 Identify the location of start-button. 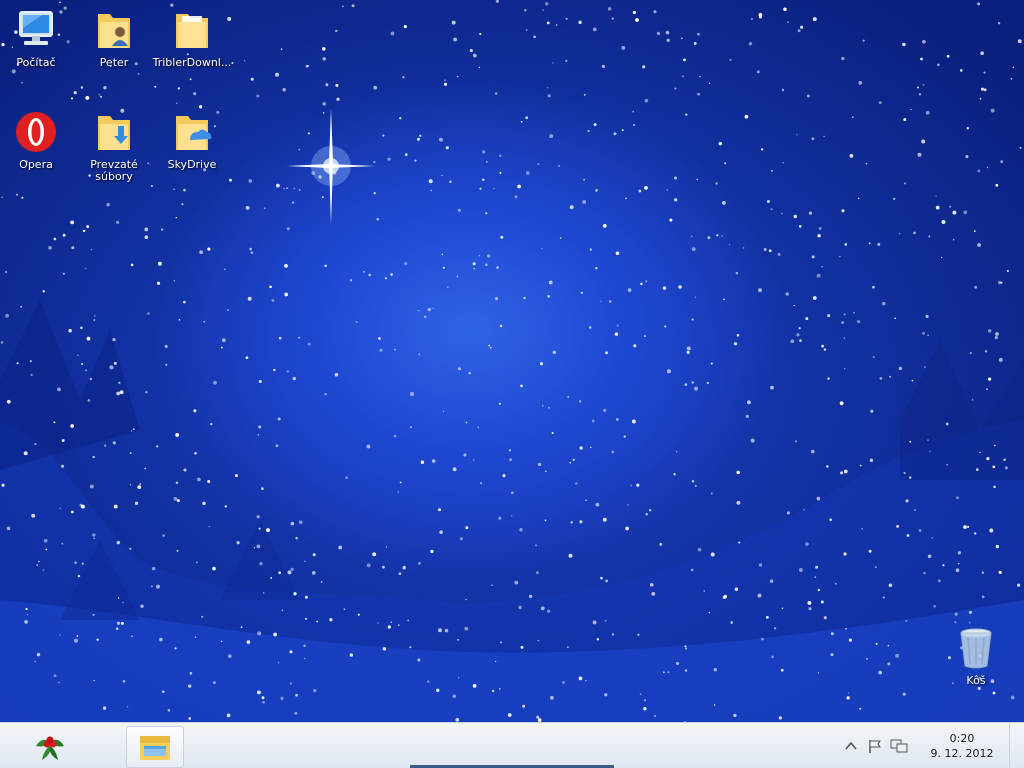
(50, 746).